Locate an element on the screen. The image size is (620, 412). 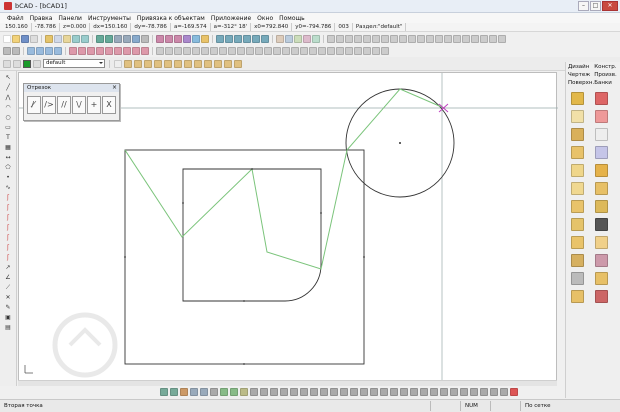
panel-close-icon: × is located at coordinates (114, 88).